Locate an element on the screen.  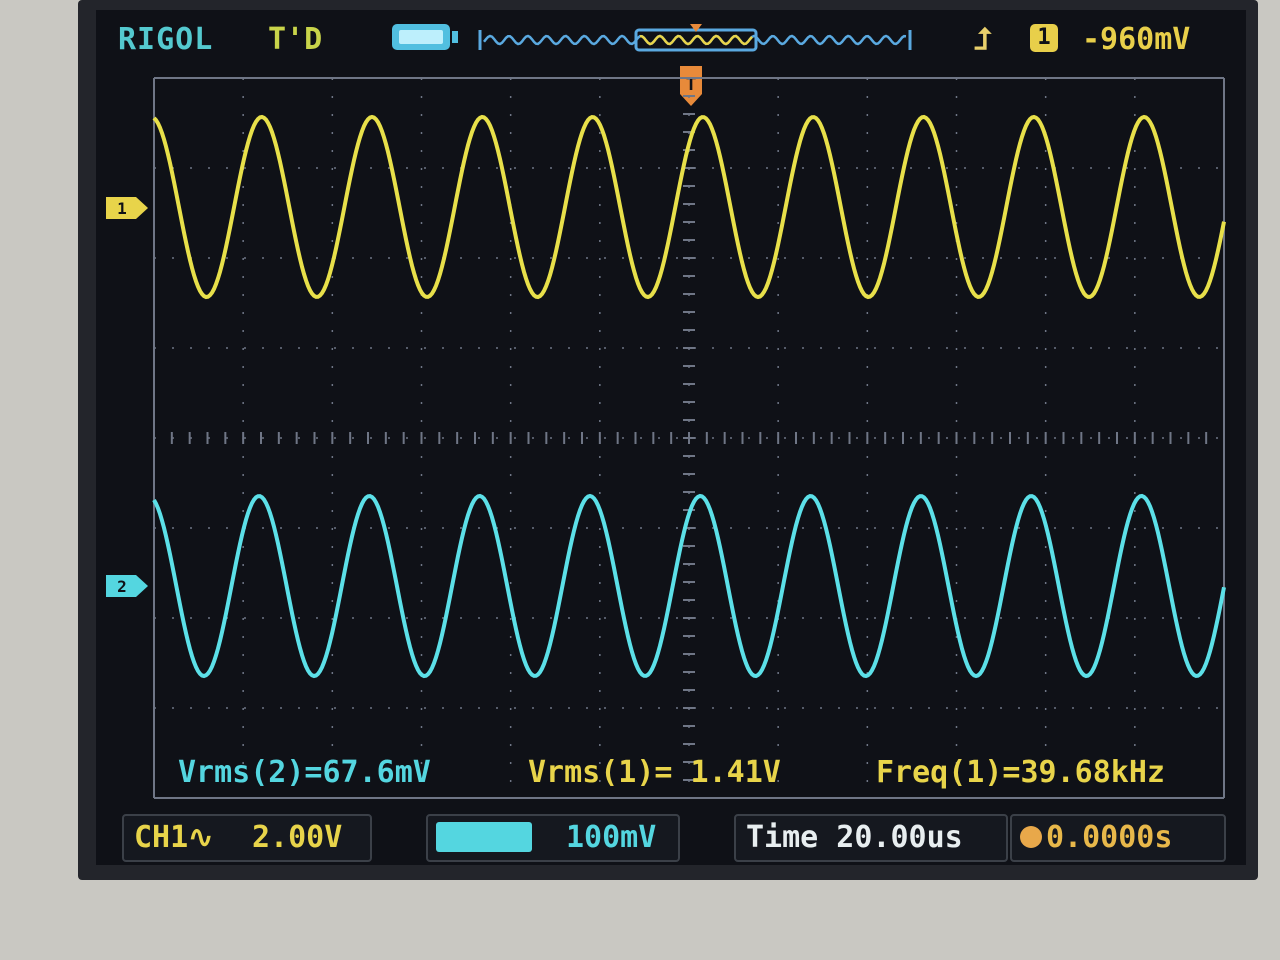
ch2-marker-label: 2 is located at coordinates (122, 586).